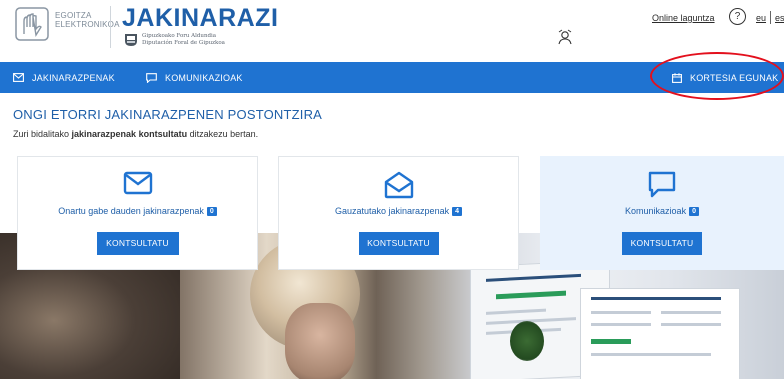  Describe the element at coordinates (761, 18) in the screenshot. I see `lang-eu-link: eu` at that location.